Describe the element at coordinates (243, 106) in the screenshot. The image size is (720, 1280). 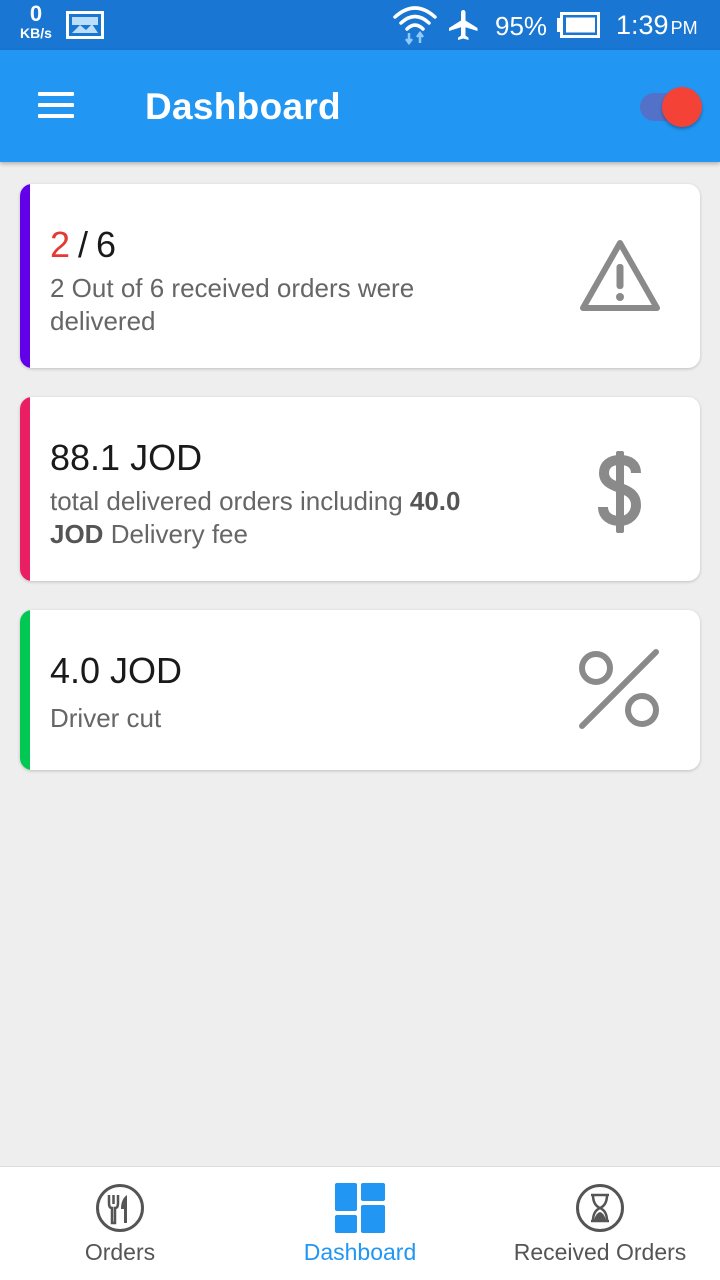
I see `page-title: Dashboard` at that location.